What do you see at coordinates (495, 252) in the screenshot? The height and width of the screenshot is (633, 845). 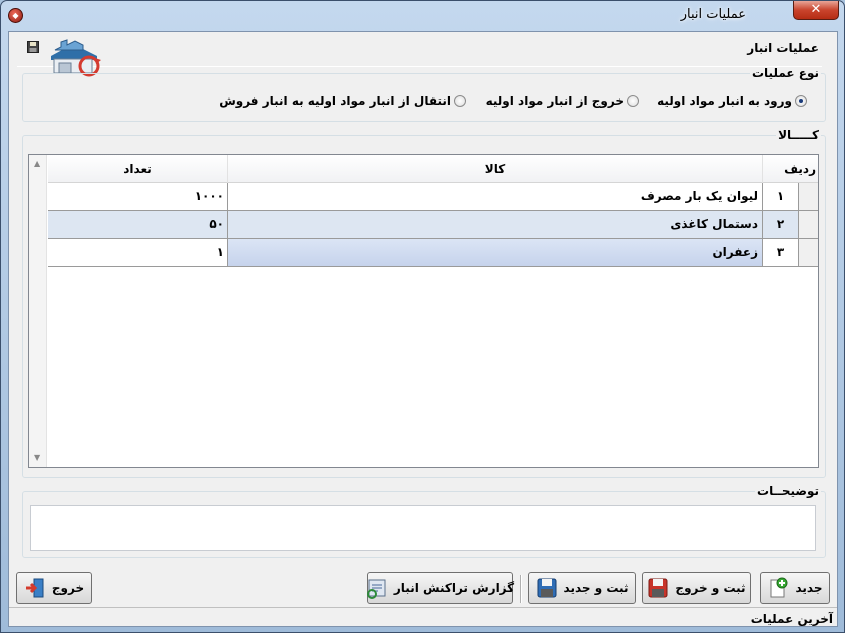 I see `cell-item-active: زعفران` at bounding box center [495, 252].